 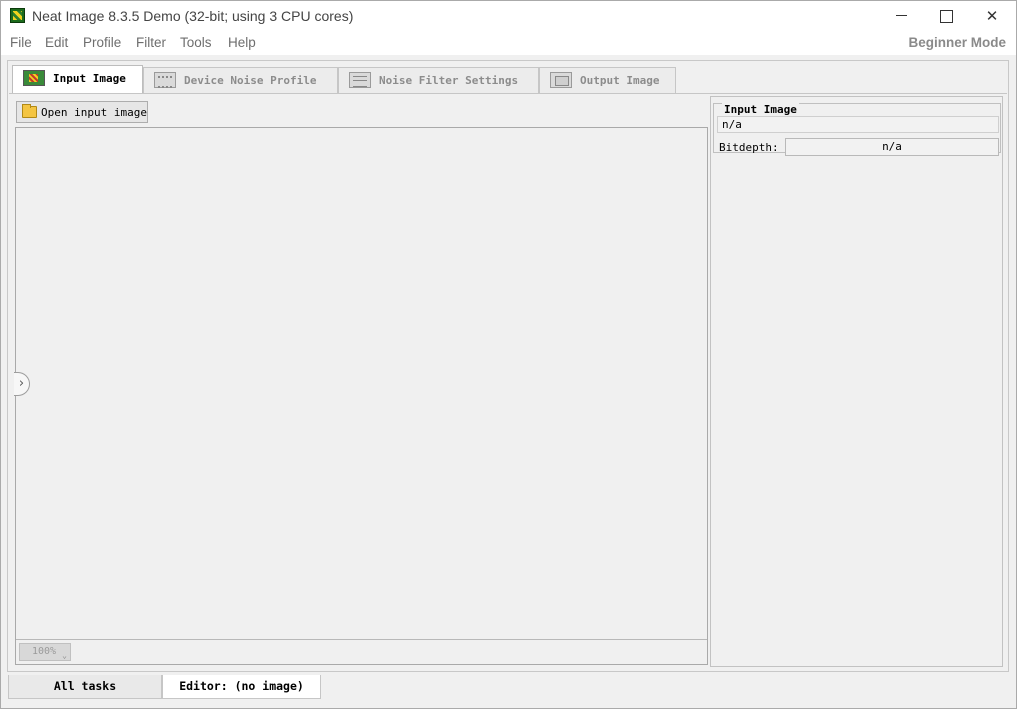 I want to click on close-button: ✕, so click(x=992, y=16).